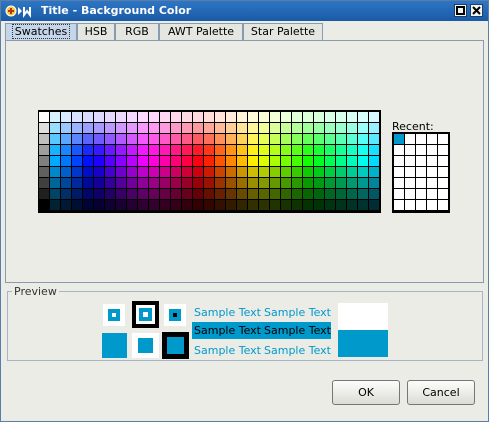 This screenshot has height=422, width=489. Describe the element at coordinates (244, 11) in the screenshot. I see `title-bar: Title - Background Color` at that location.